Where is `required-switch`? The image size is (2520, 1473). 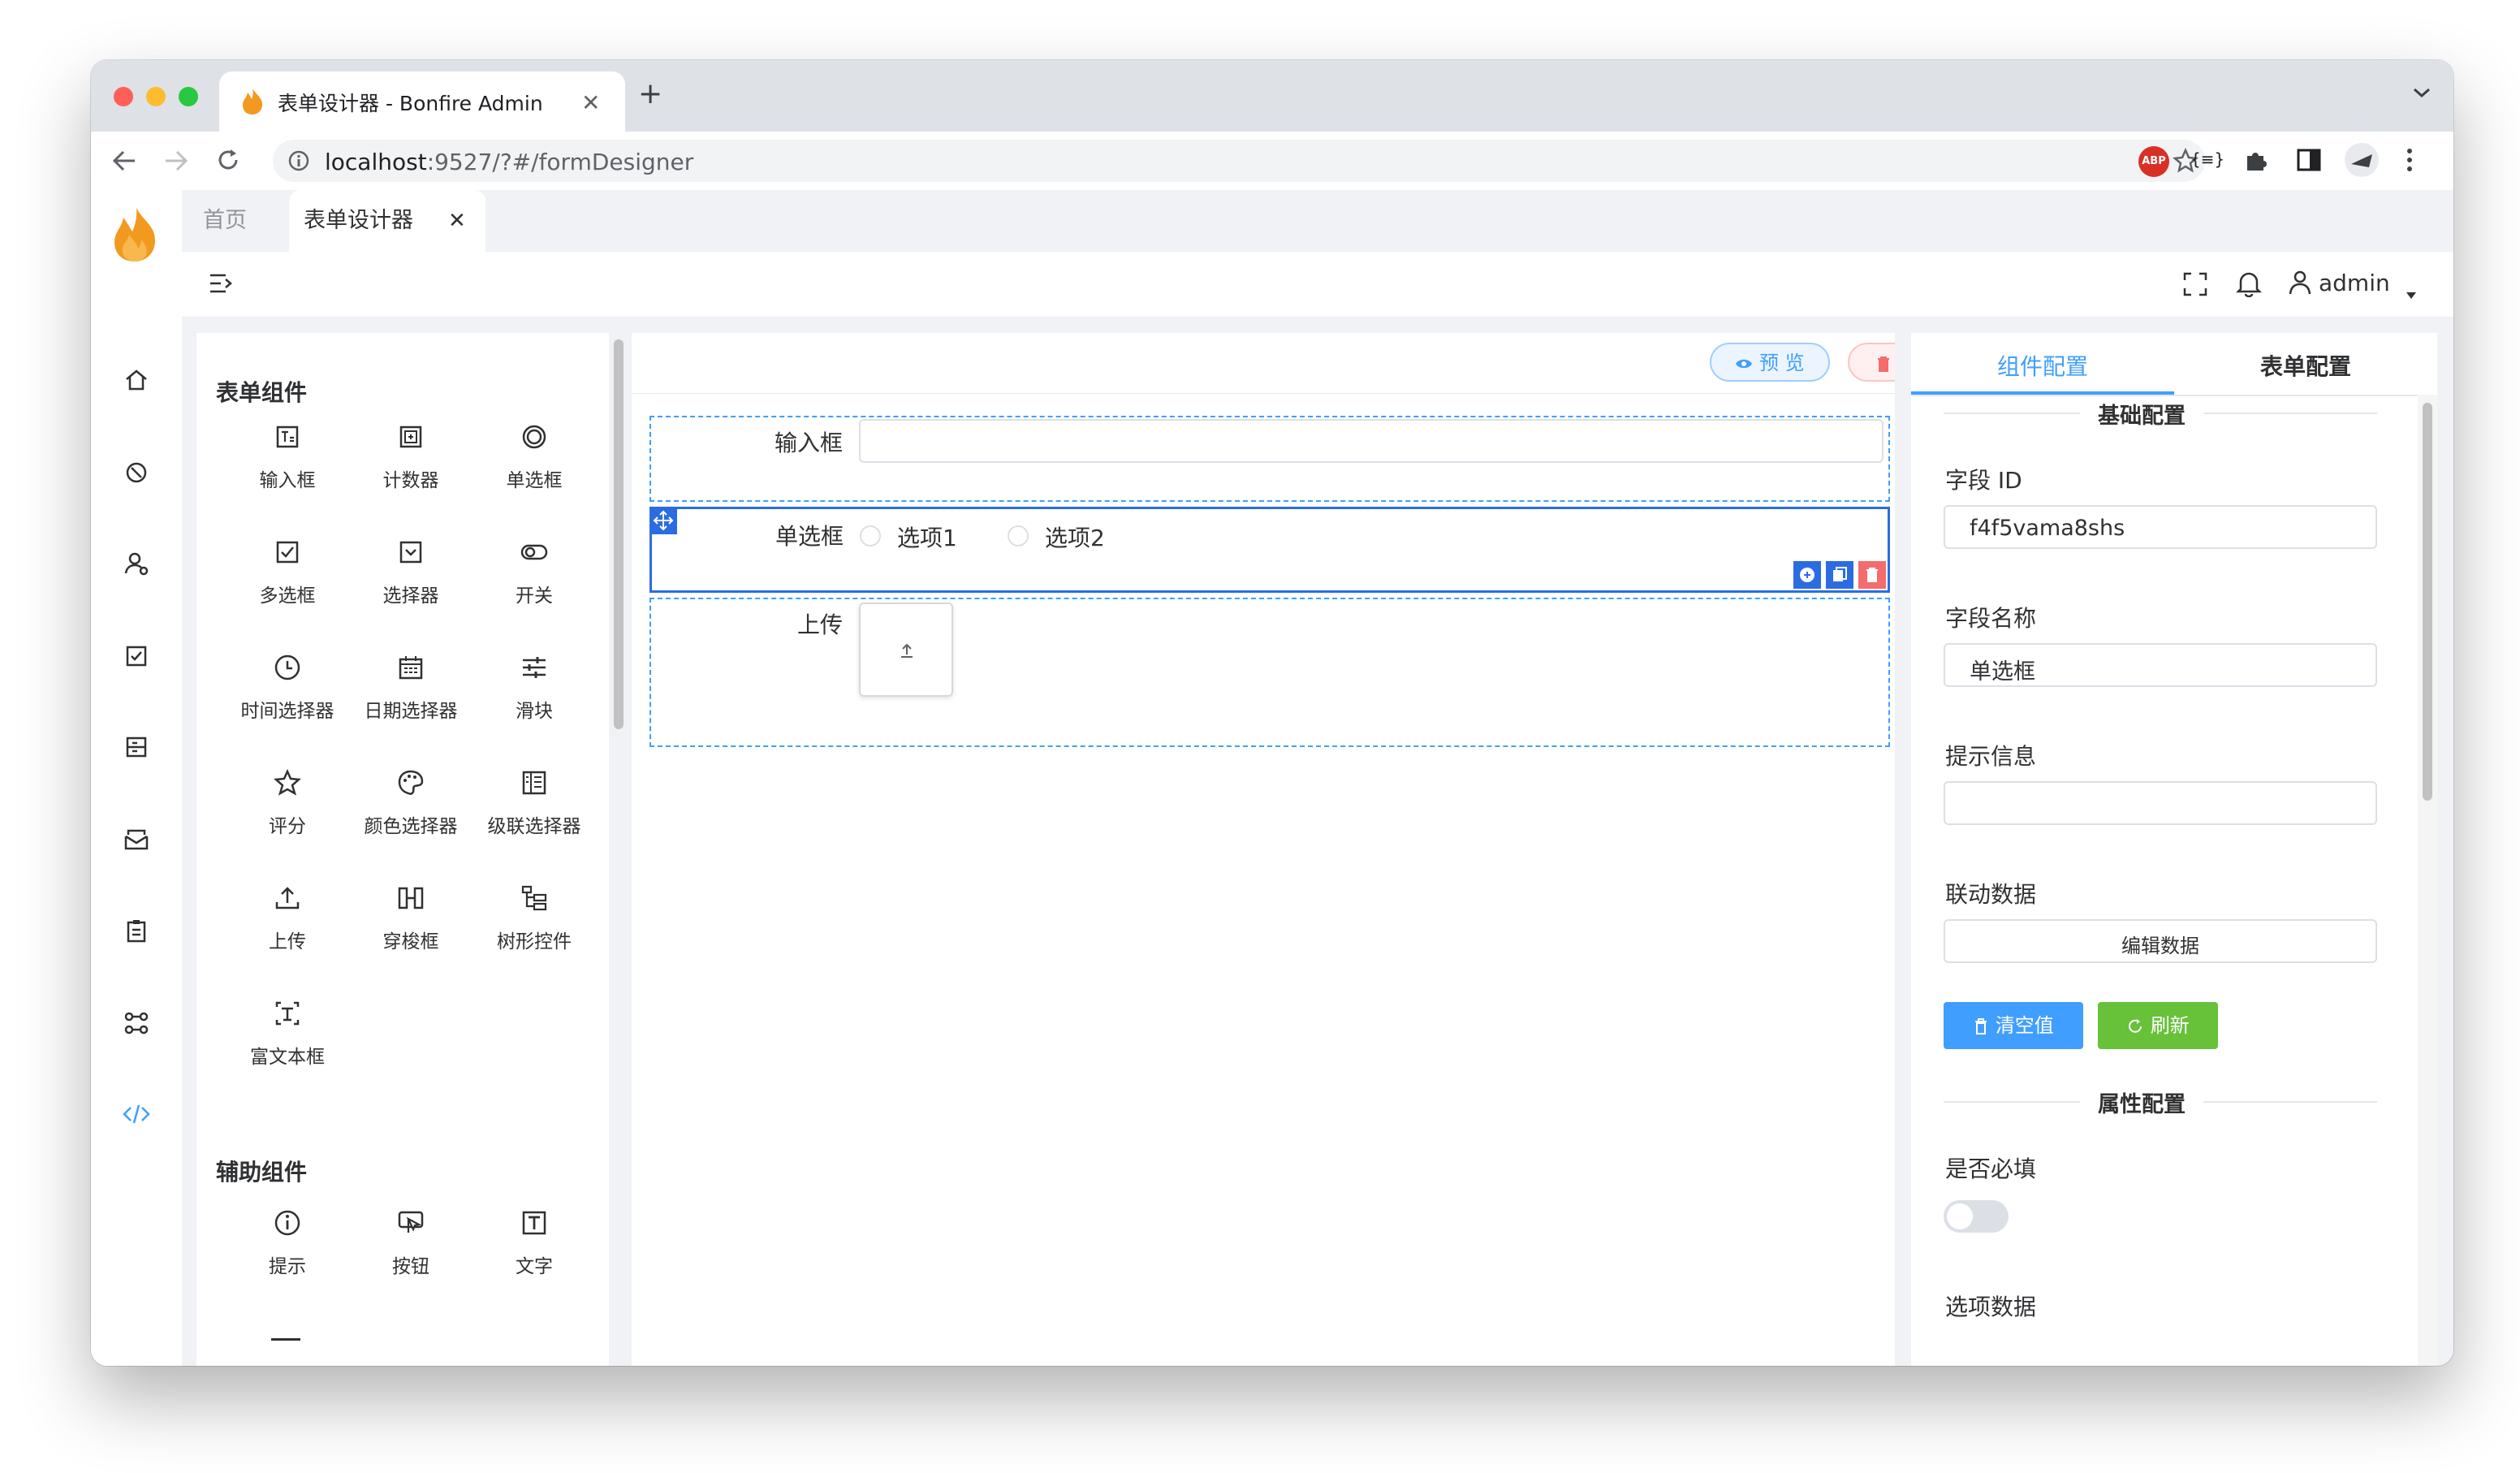
required-switch is located at coordinates (1977, 1217).